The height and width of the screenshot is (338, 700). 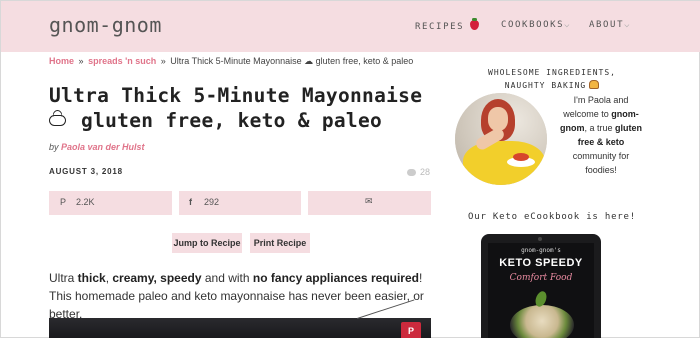 What do you see at coordinates (601, 163) in the screenshot?
I see `sidebar-intro-text: community for foodies!` at bounding box center [601, 163].